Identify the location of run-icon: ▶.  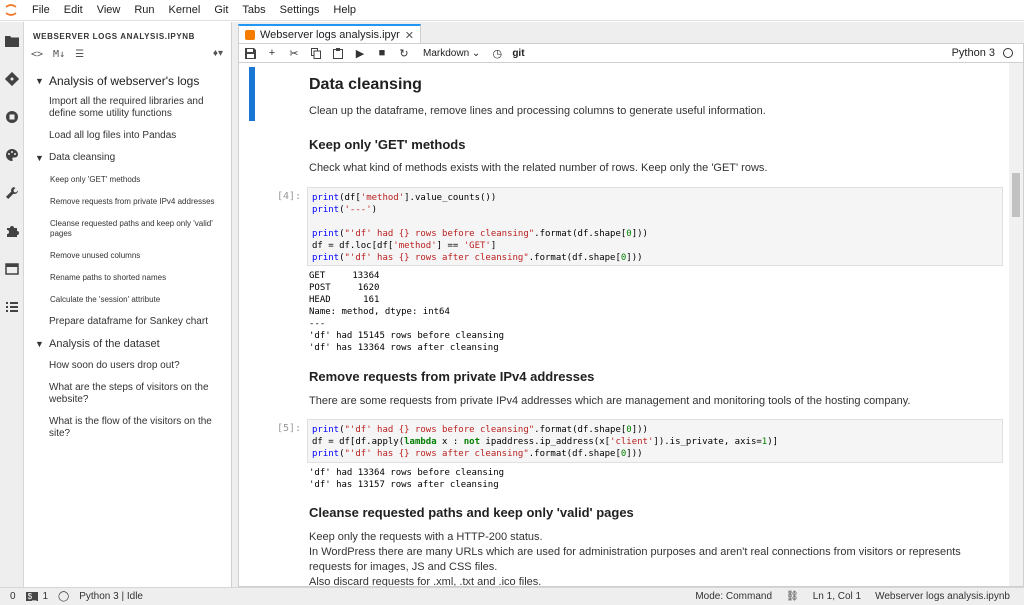
(360, 53).